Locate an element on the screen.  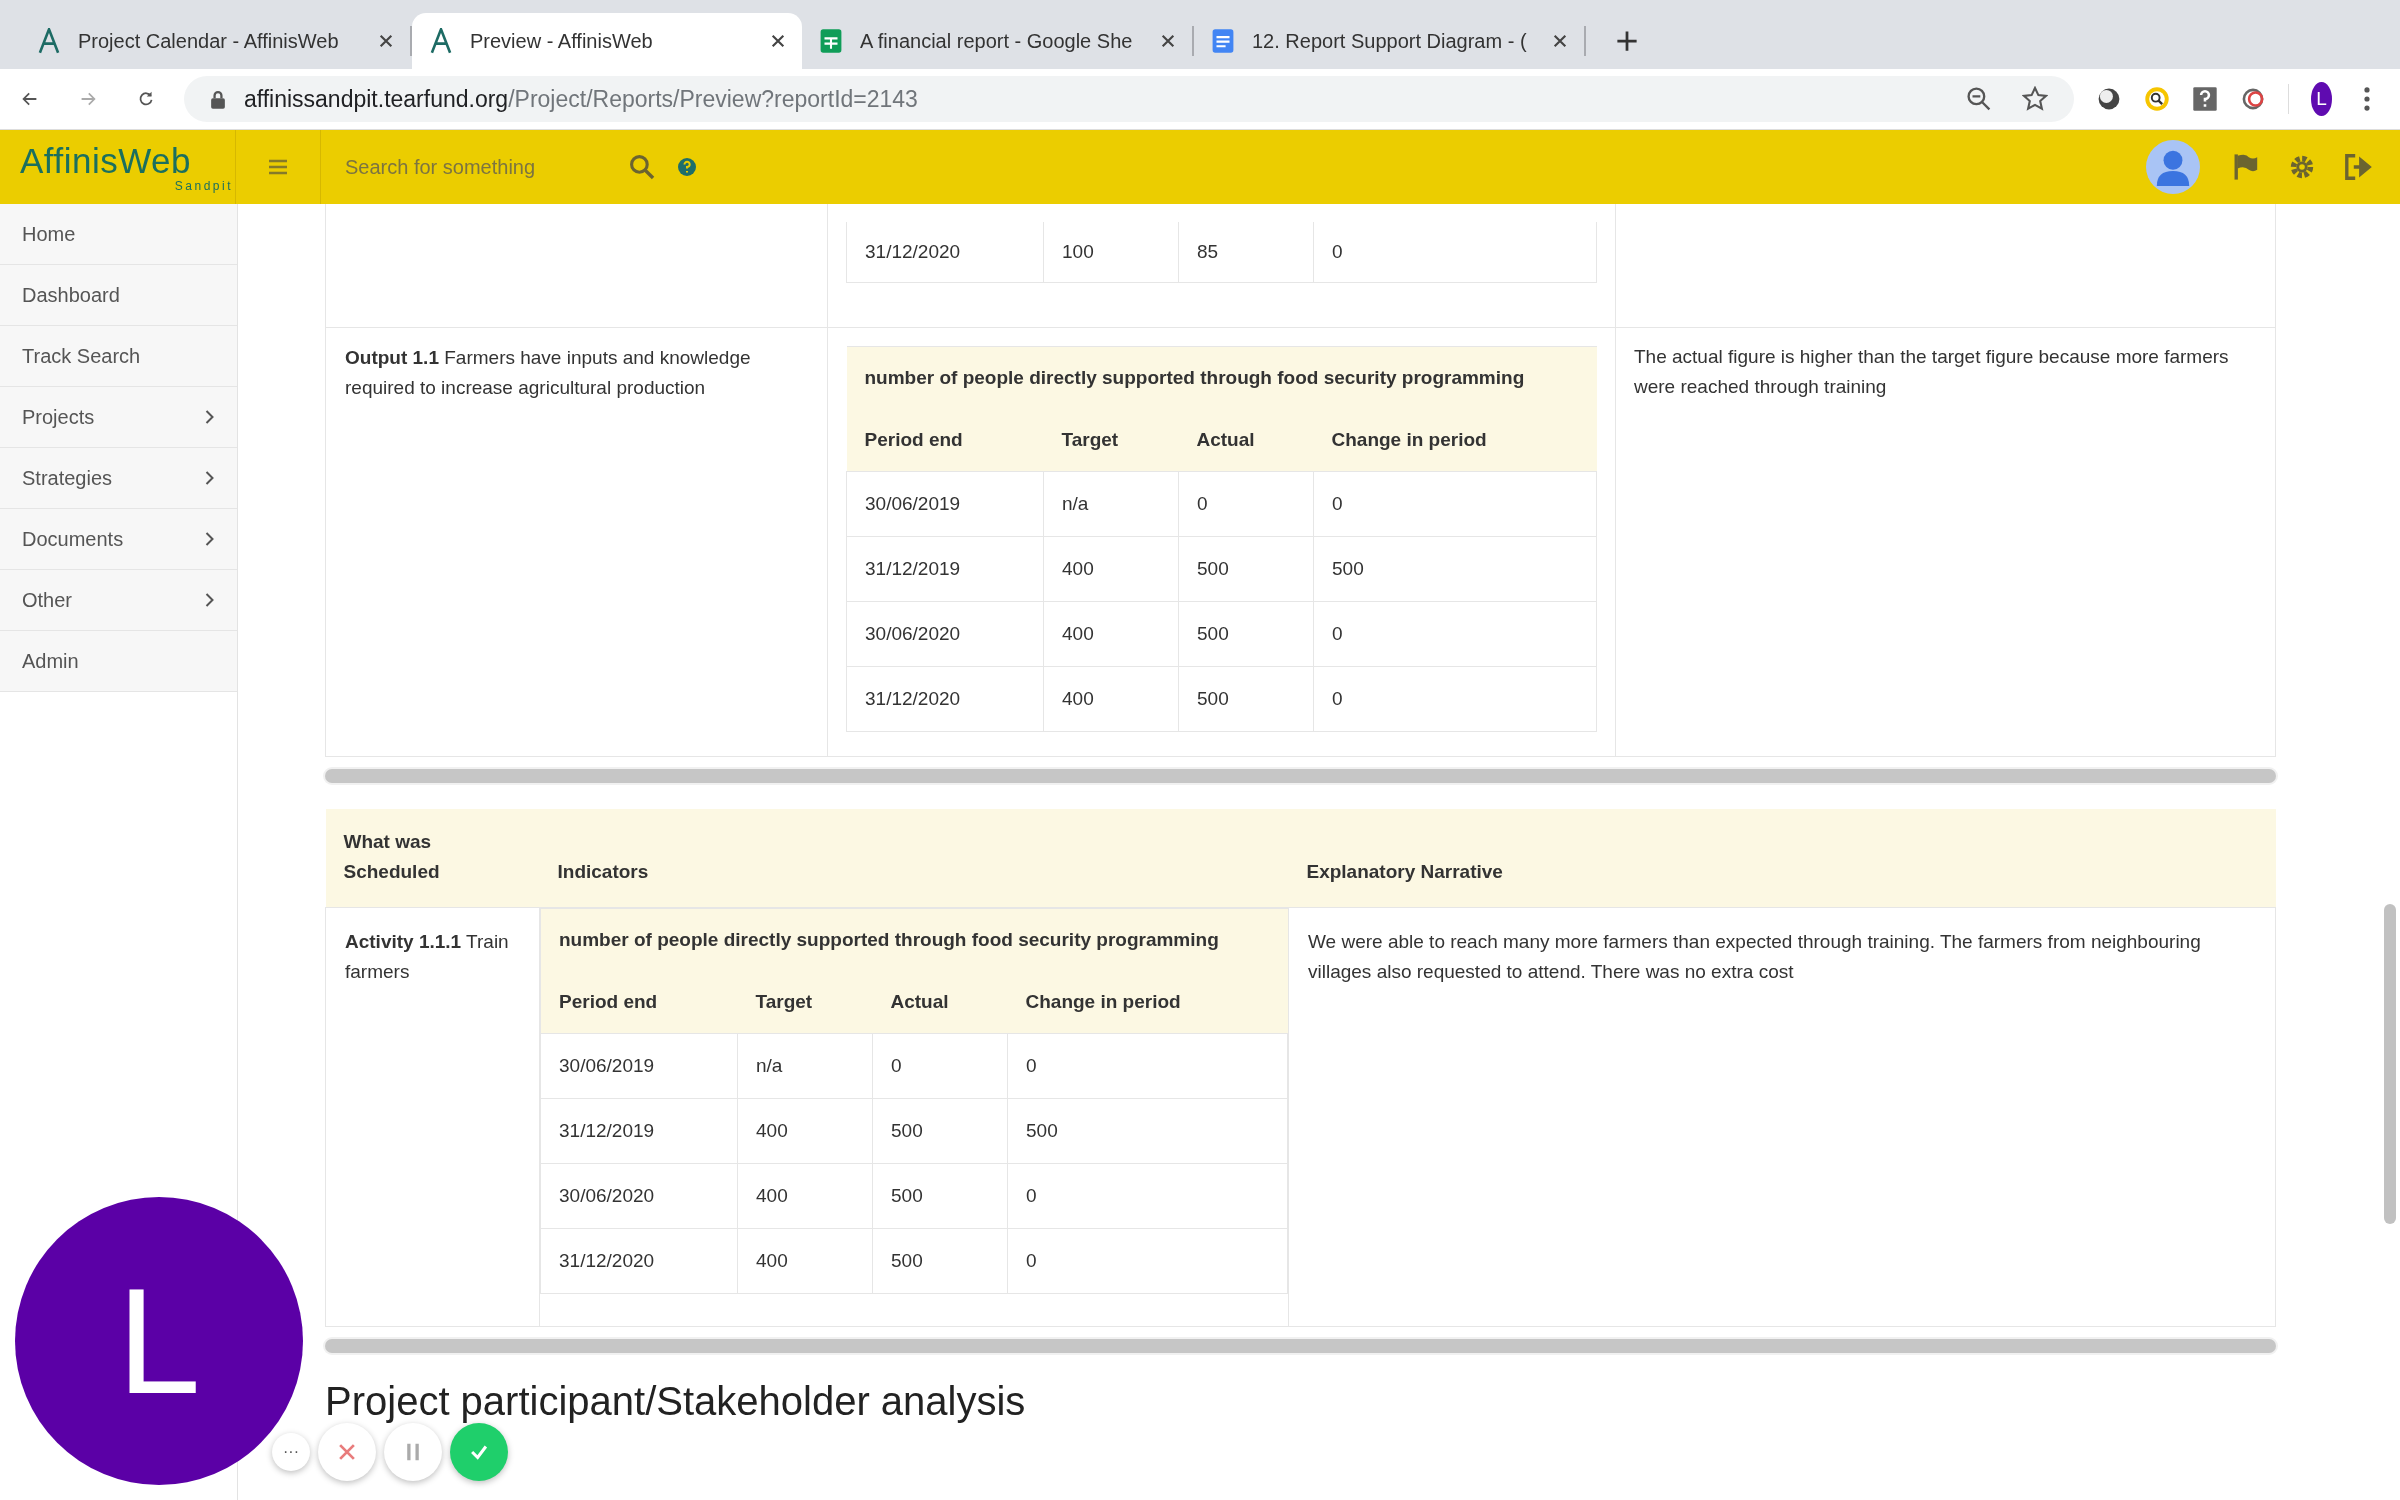
narrative-text: We were able to reach many more farmers than expected through training. The farmers from neighbouring villages also requested to attend. There was no extra cost is located at coordinates (1754, 957).